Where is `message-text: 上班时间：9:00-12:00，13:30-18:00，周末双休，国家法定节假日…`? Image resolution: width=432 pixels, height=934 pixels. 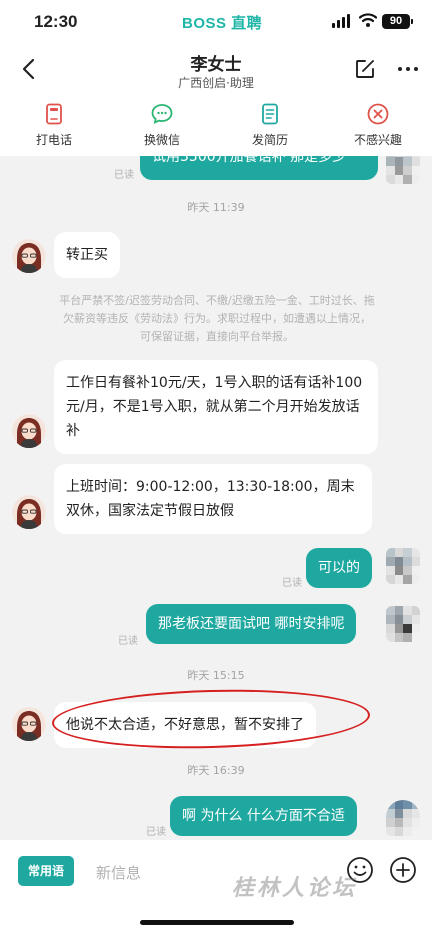
message-text: 上班时间：9:00-12:00，13:30-18:00，周末双休，国家法定节假日… is located at coordinates (210, 499).